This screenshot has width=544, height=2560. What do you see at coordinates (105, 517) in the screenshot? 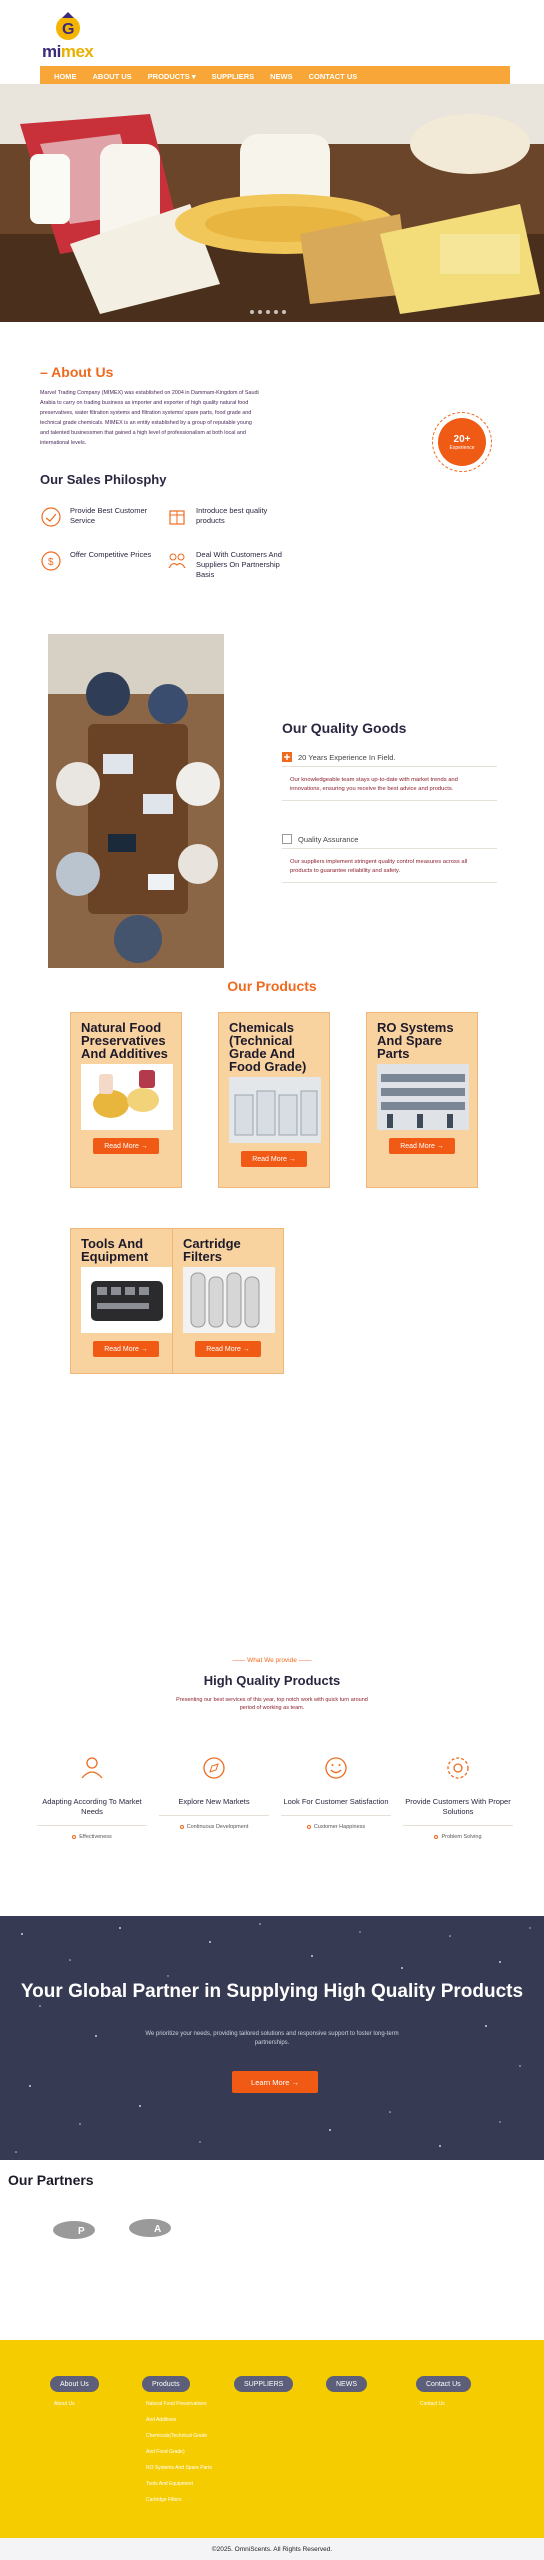
I see `feature-customer-service: Provide Best Customer Service` at bounding box center [105, 517].